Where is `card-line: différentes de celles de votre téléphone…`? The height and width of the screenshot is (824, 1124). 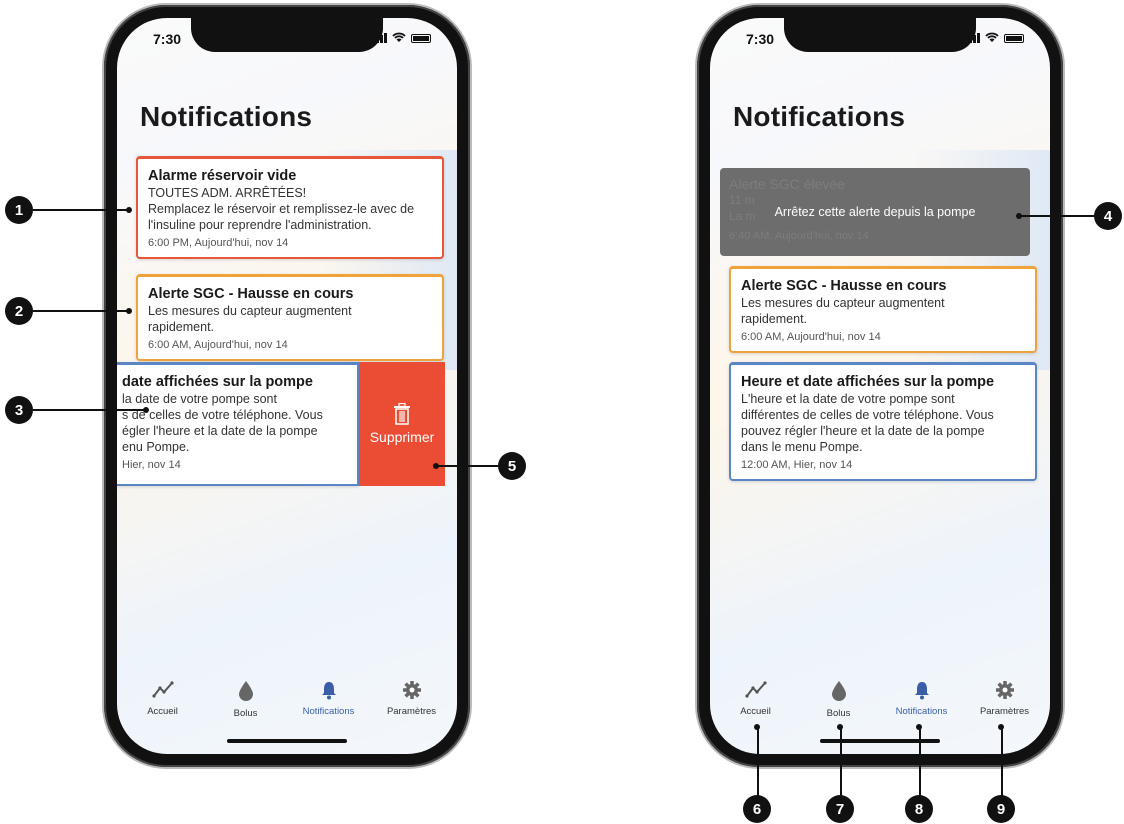
card-line: différentes de celles de votre téléphone… is located at coordinates (867, 415).